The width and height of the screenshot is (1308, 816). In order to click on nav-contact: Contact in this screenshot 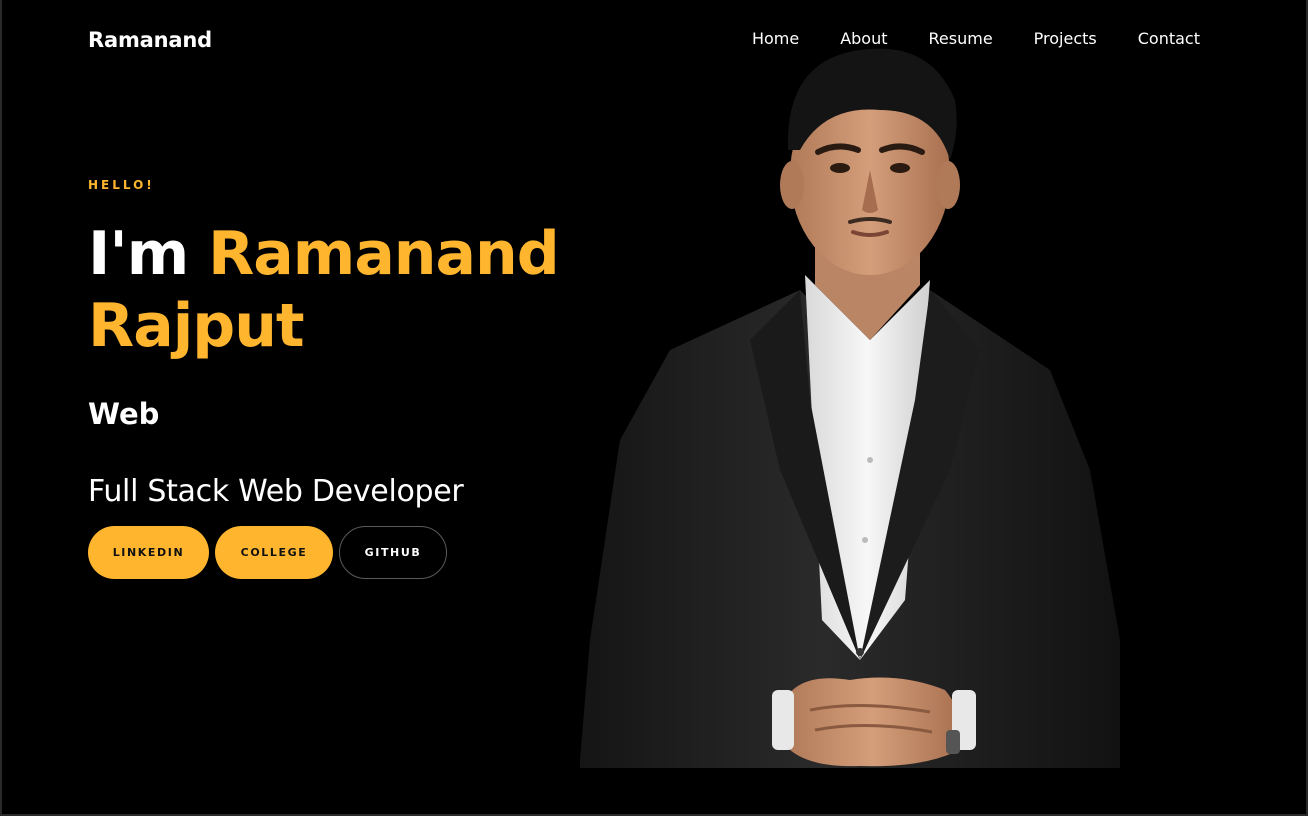, I will do `click(1169, 38)`.